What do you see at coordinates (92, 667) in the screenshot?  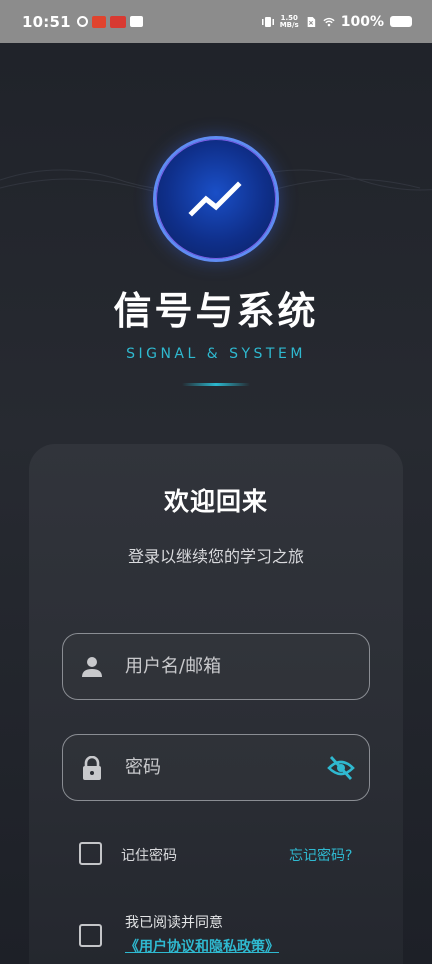 I see `person-icon` at bounding box center [92, 667].